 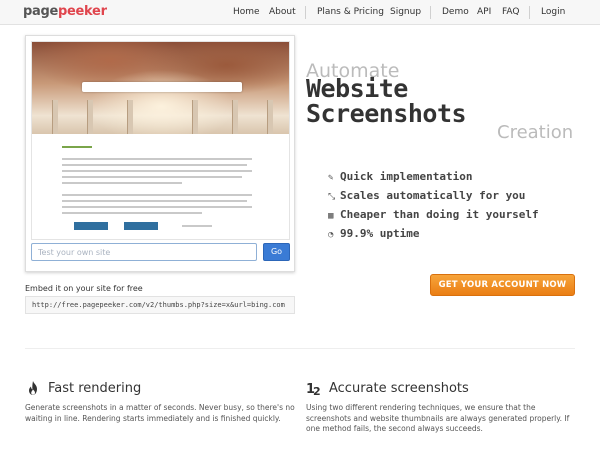 I want to click on nav-plans-pricing-link: Plans & Pricing, so click(x=350, y=12).